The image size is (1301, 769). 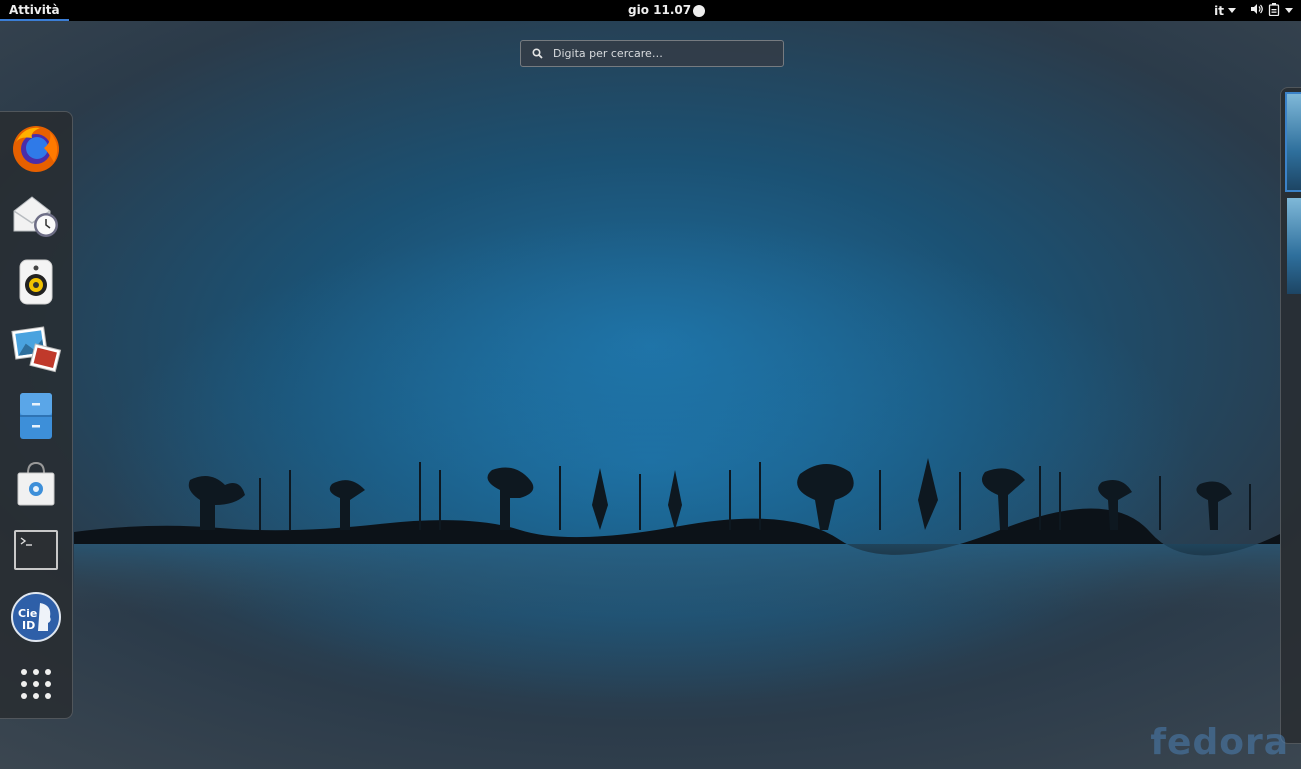 I want to click on mail-clock-icon, so click(x=35, y=216).